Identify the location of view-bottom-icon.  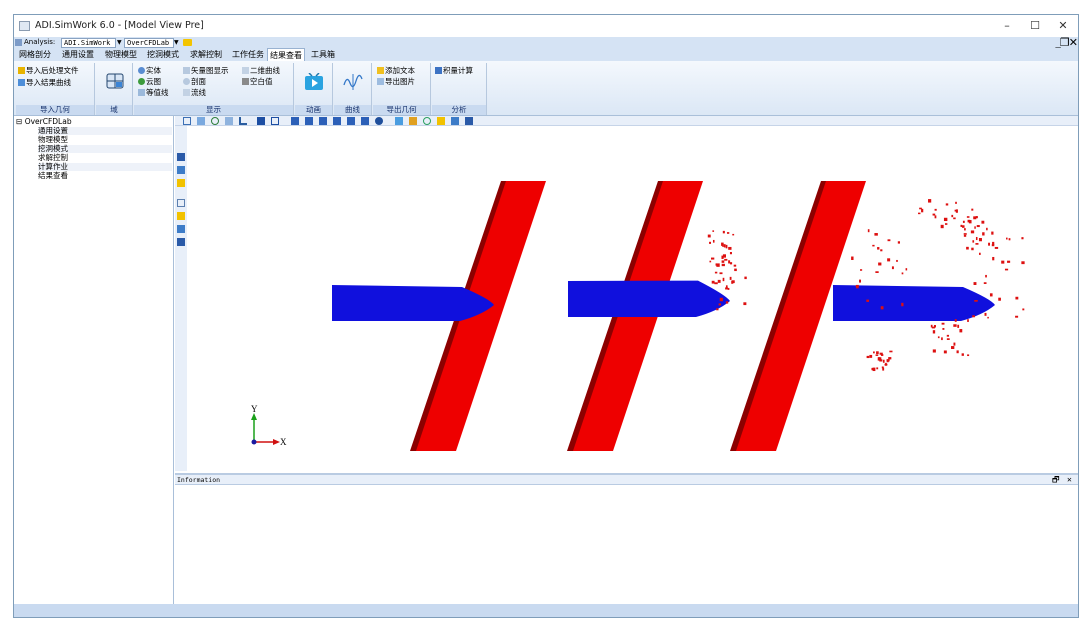
(365, 121).